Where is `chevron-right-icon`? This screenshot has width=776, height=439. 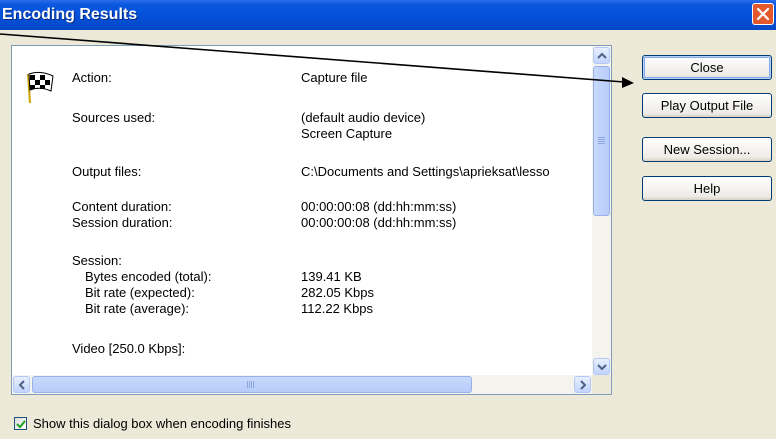
chevron-right-icon is located at coordinates (583, 385).